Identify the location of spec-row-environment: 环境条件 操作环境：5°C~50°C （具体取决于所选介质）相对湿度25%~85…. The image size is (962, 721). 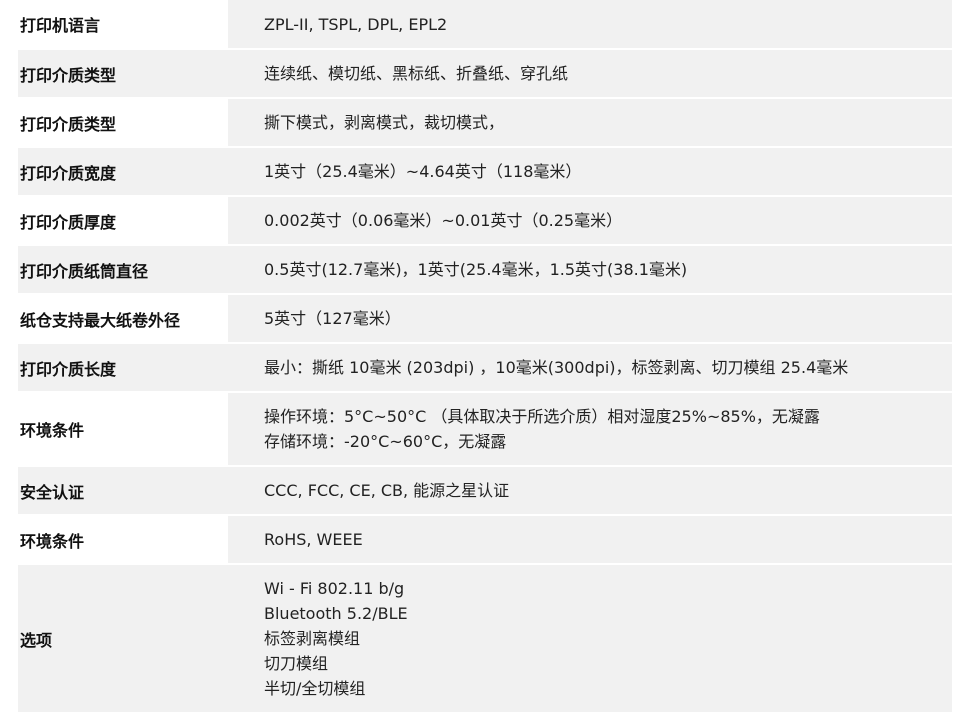
(485, 429).